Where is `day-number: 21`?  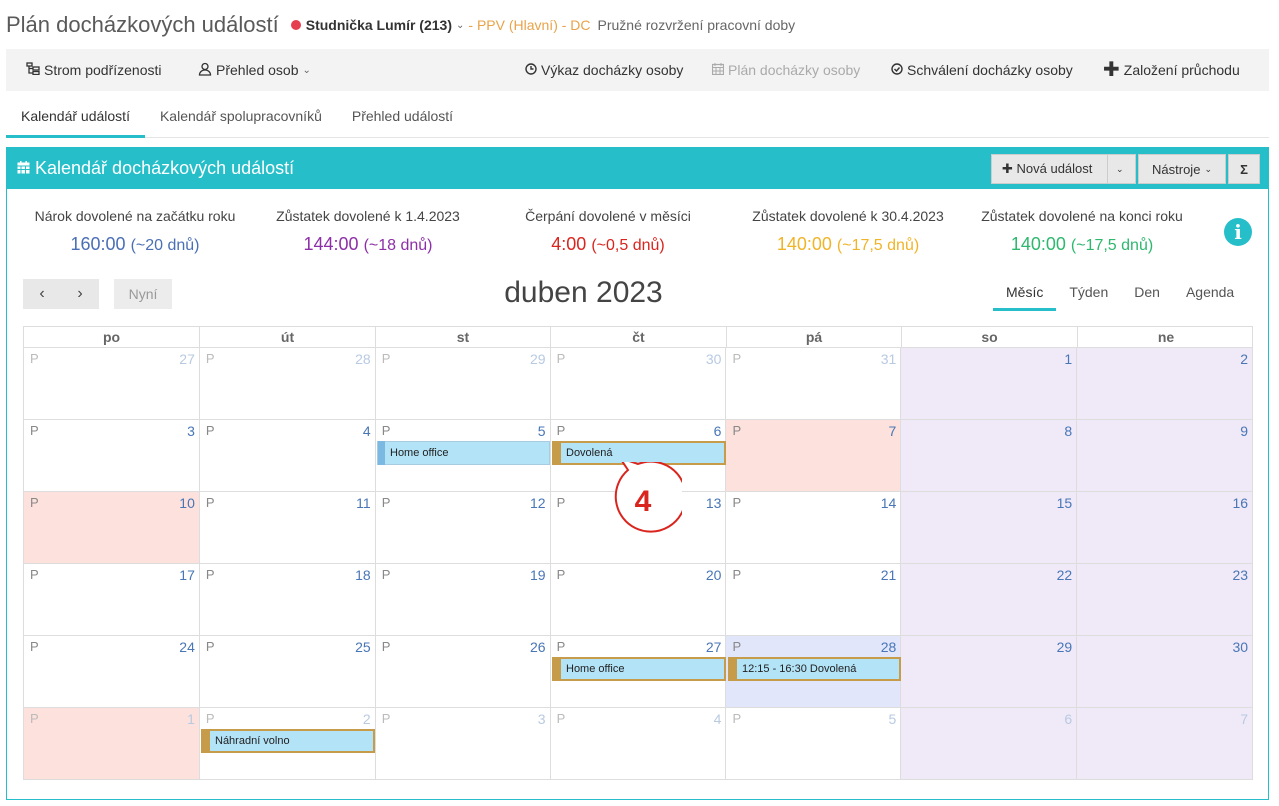 day-number: 21 is located at coordinates (889, 575).